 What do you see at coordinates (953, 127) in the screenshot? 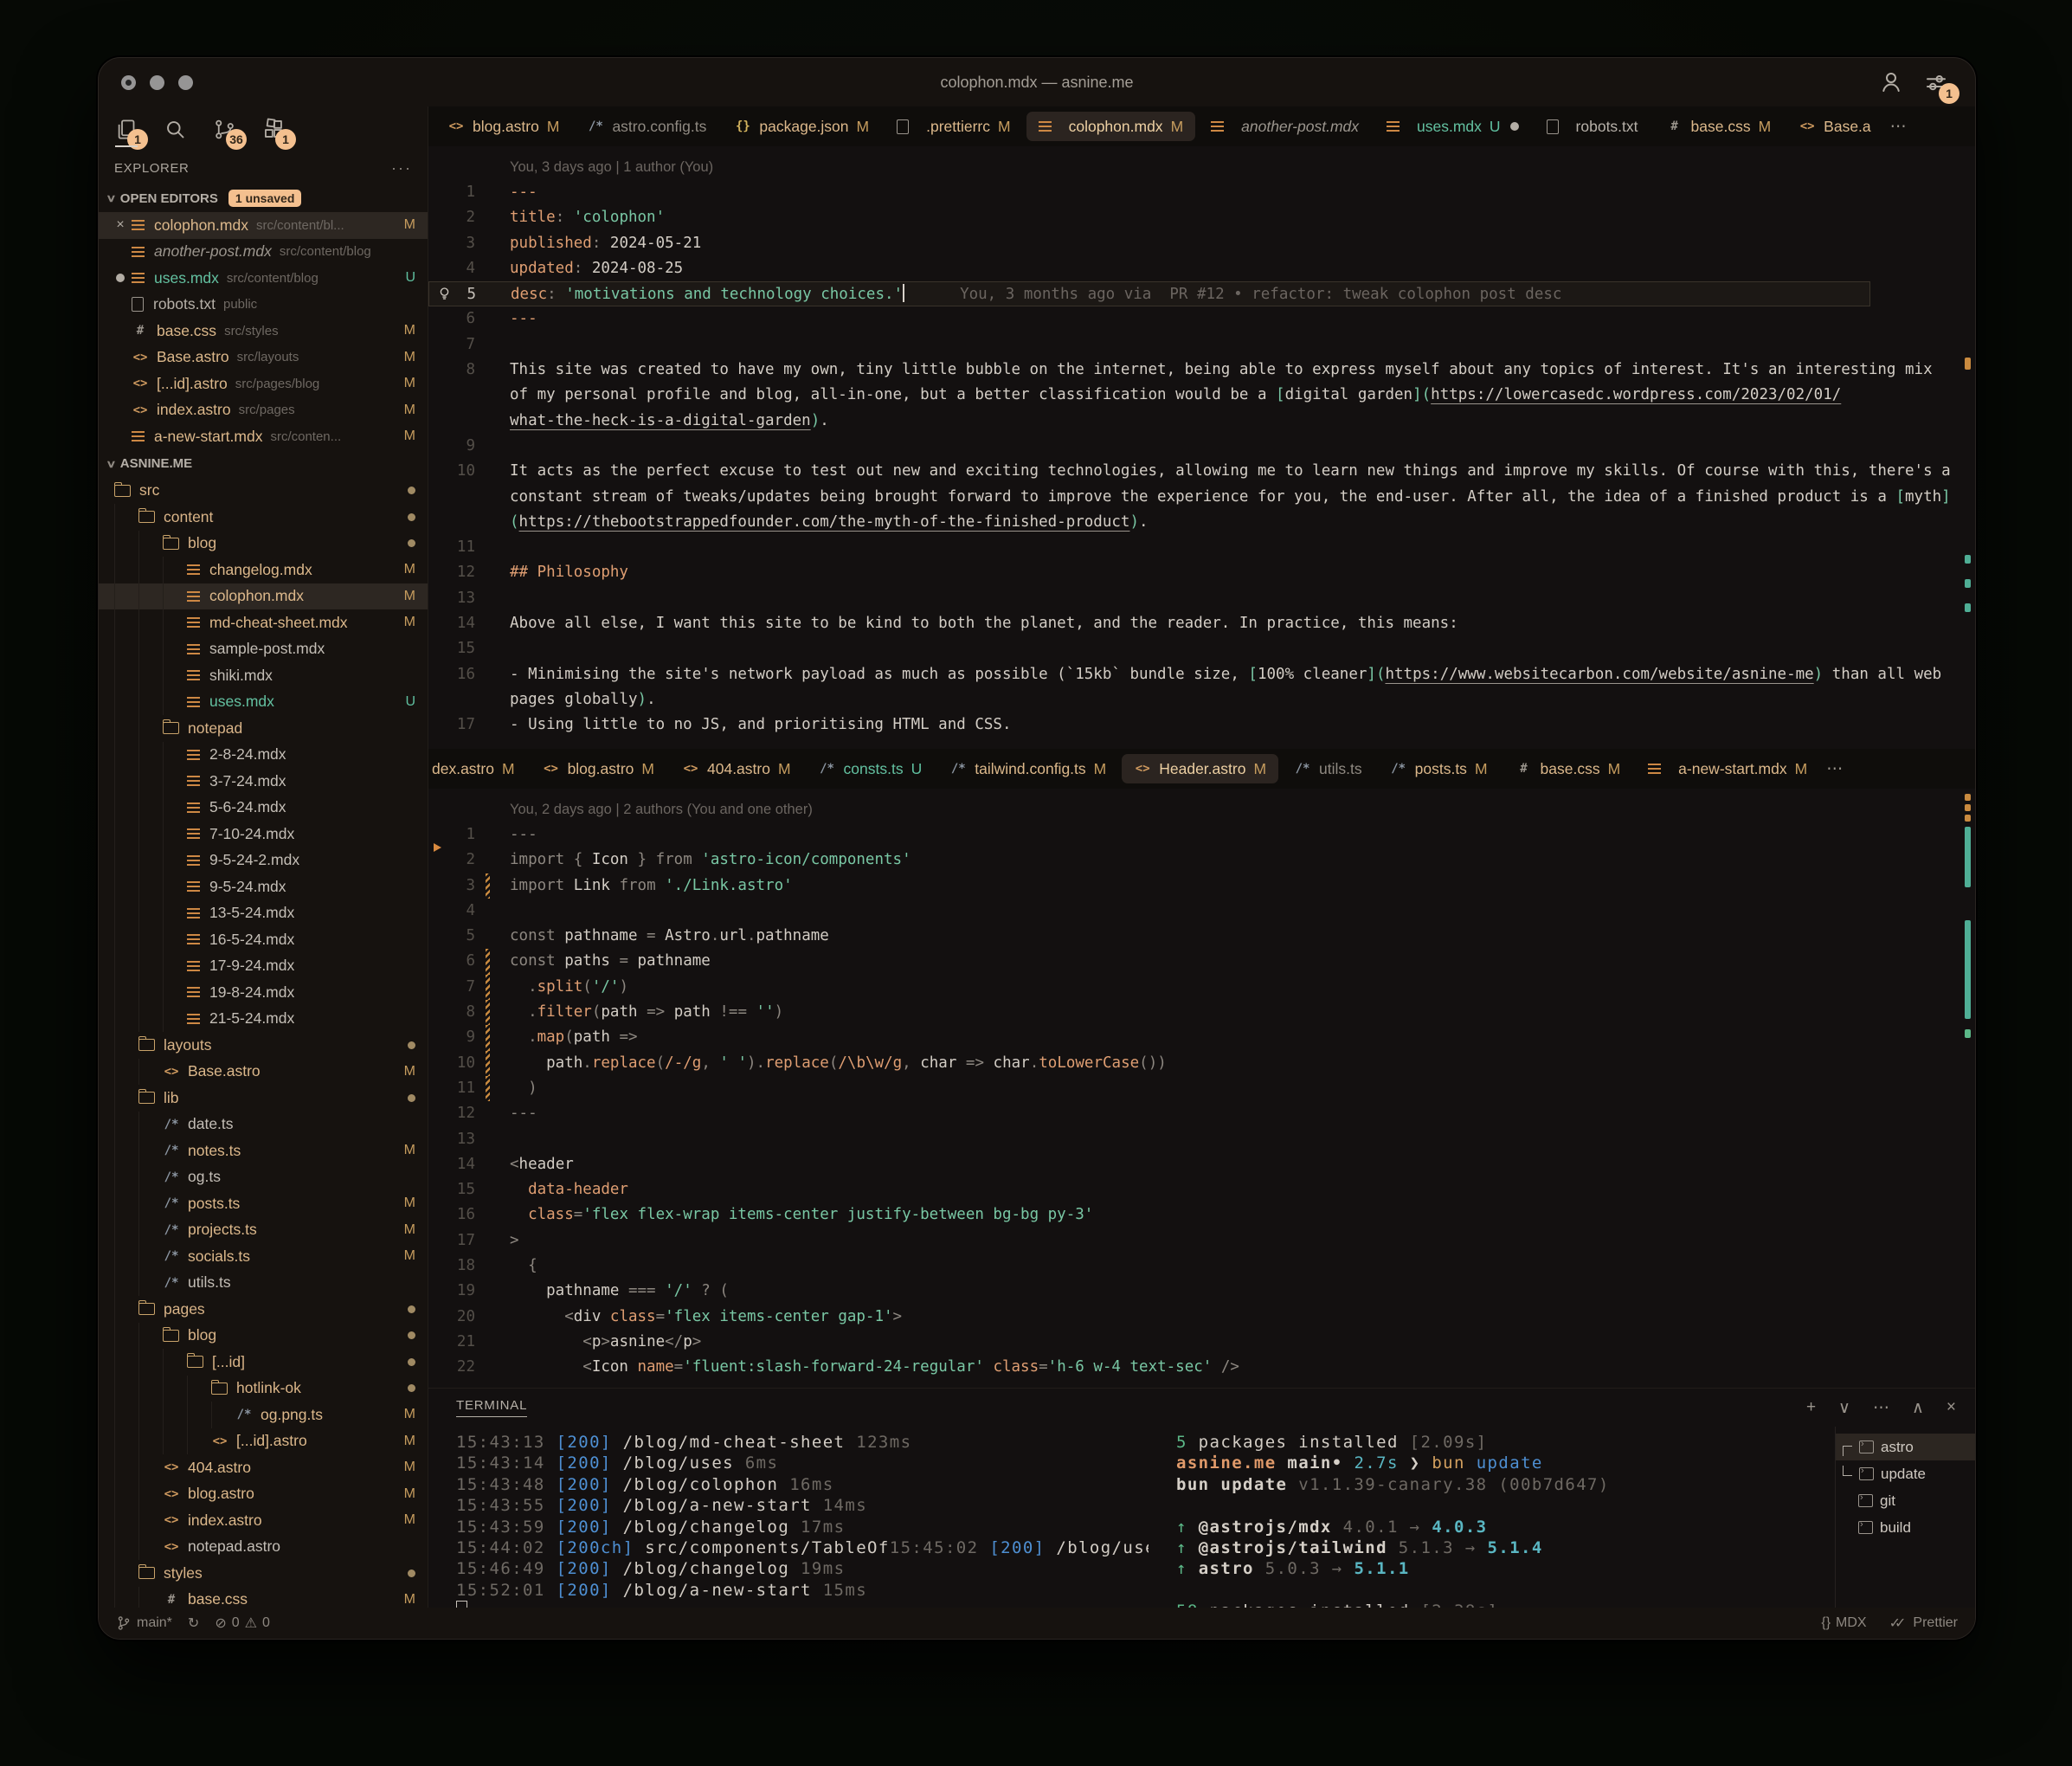
I see `tab-.prettierrc: .prettierrc M` at bounding box center [953, 127].